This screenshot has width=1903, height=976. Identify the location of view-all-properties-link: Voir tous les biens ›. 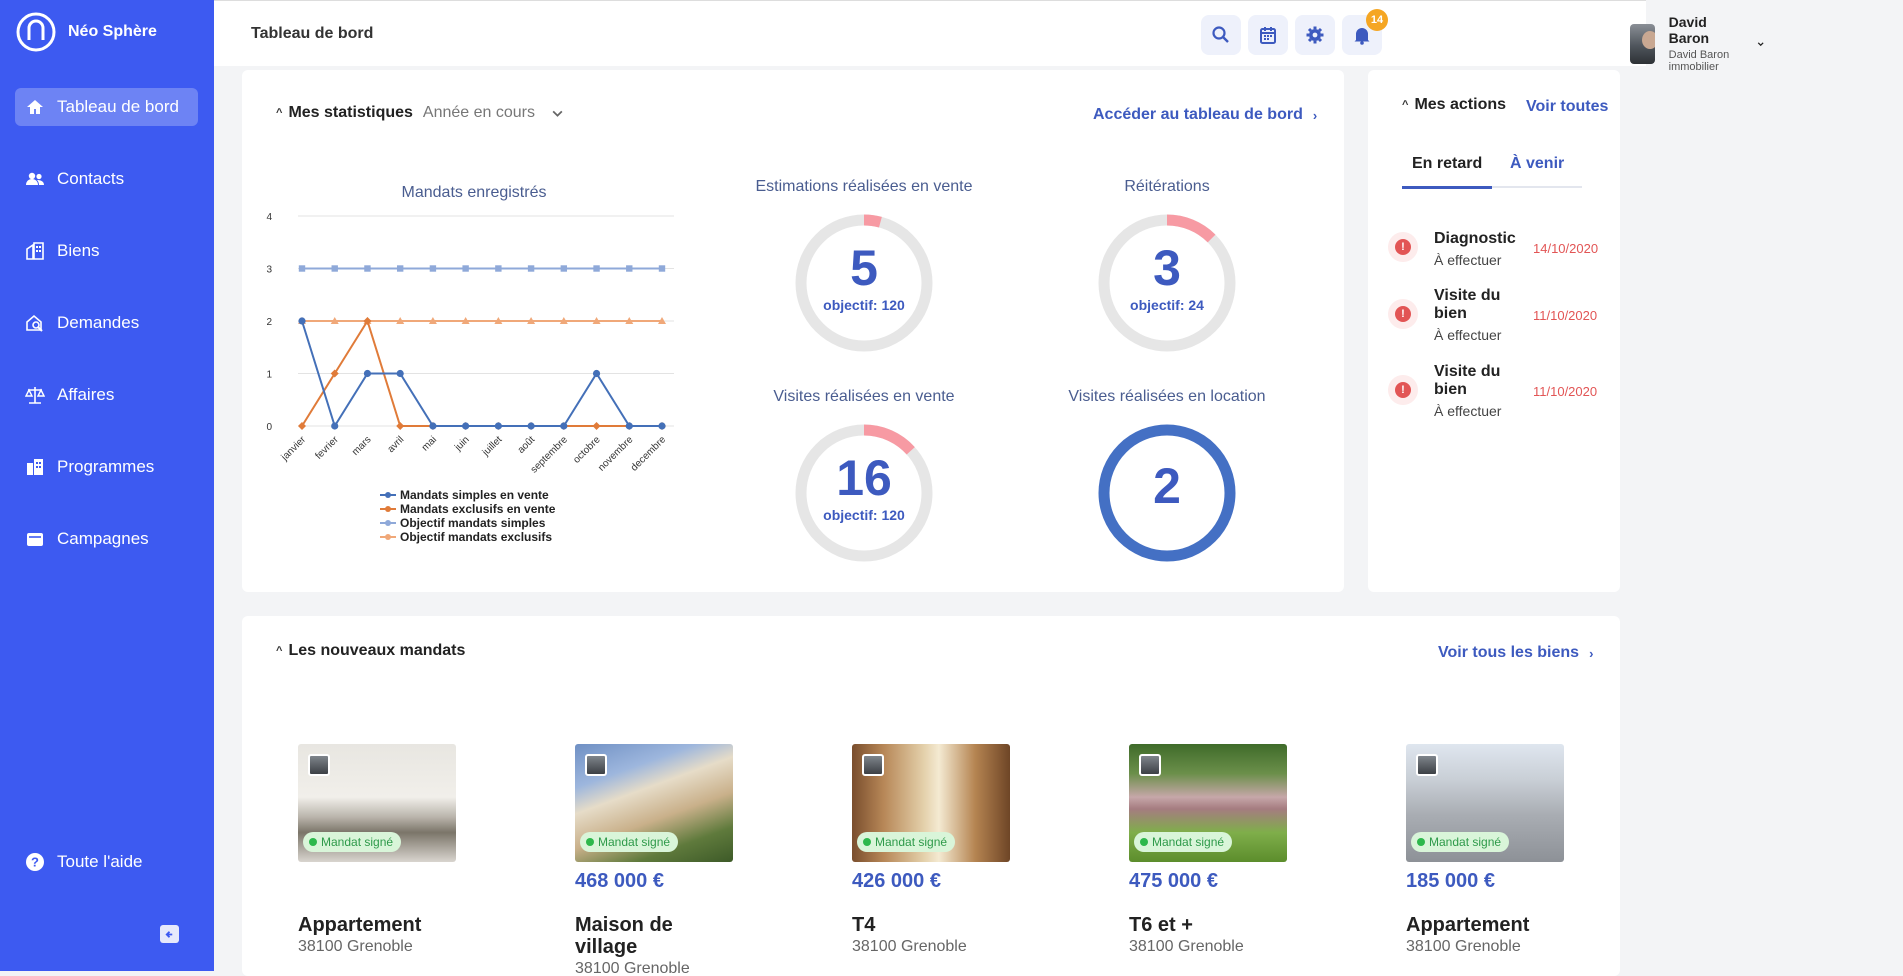
(1515, 653).